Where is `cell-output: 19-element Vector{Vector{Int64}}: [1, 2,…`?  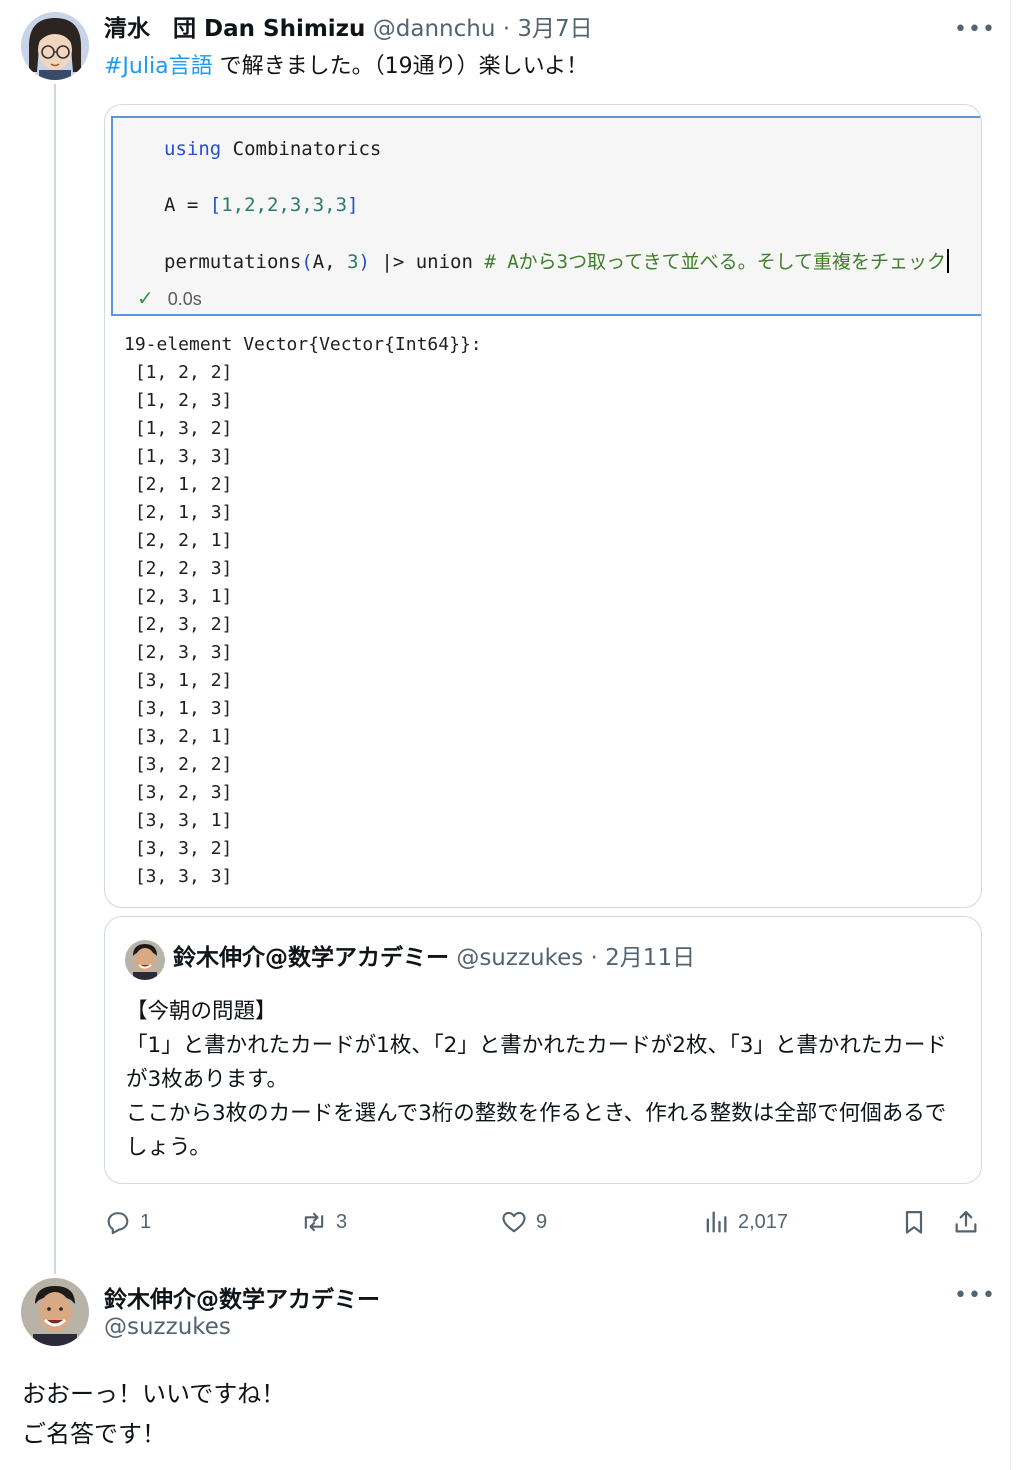 cell-output: 19-element Vector{Vector{Int64}}: [1, 2,… is located at coordinates (303, 611).